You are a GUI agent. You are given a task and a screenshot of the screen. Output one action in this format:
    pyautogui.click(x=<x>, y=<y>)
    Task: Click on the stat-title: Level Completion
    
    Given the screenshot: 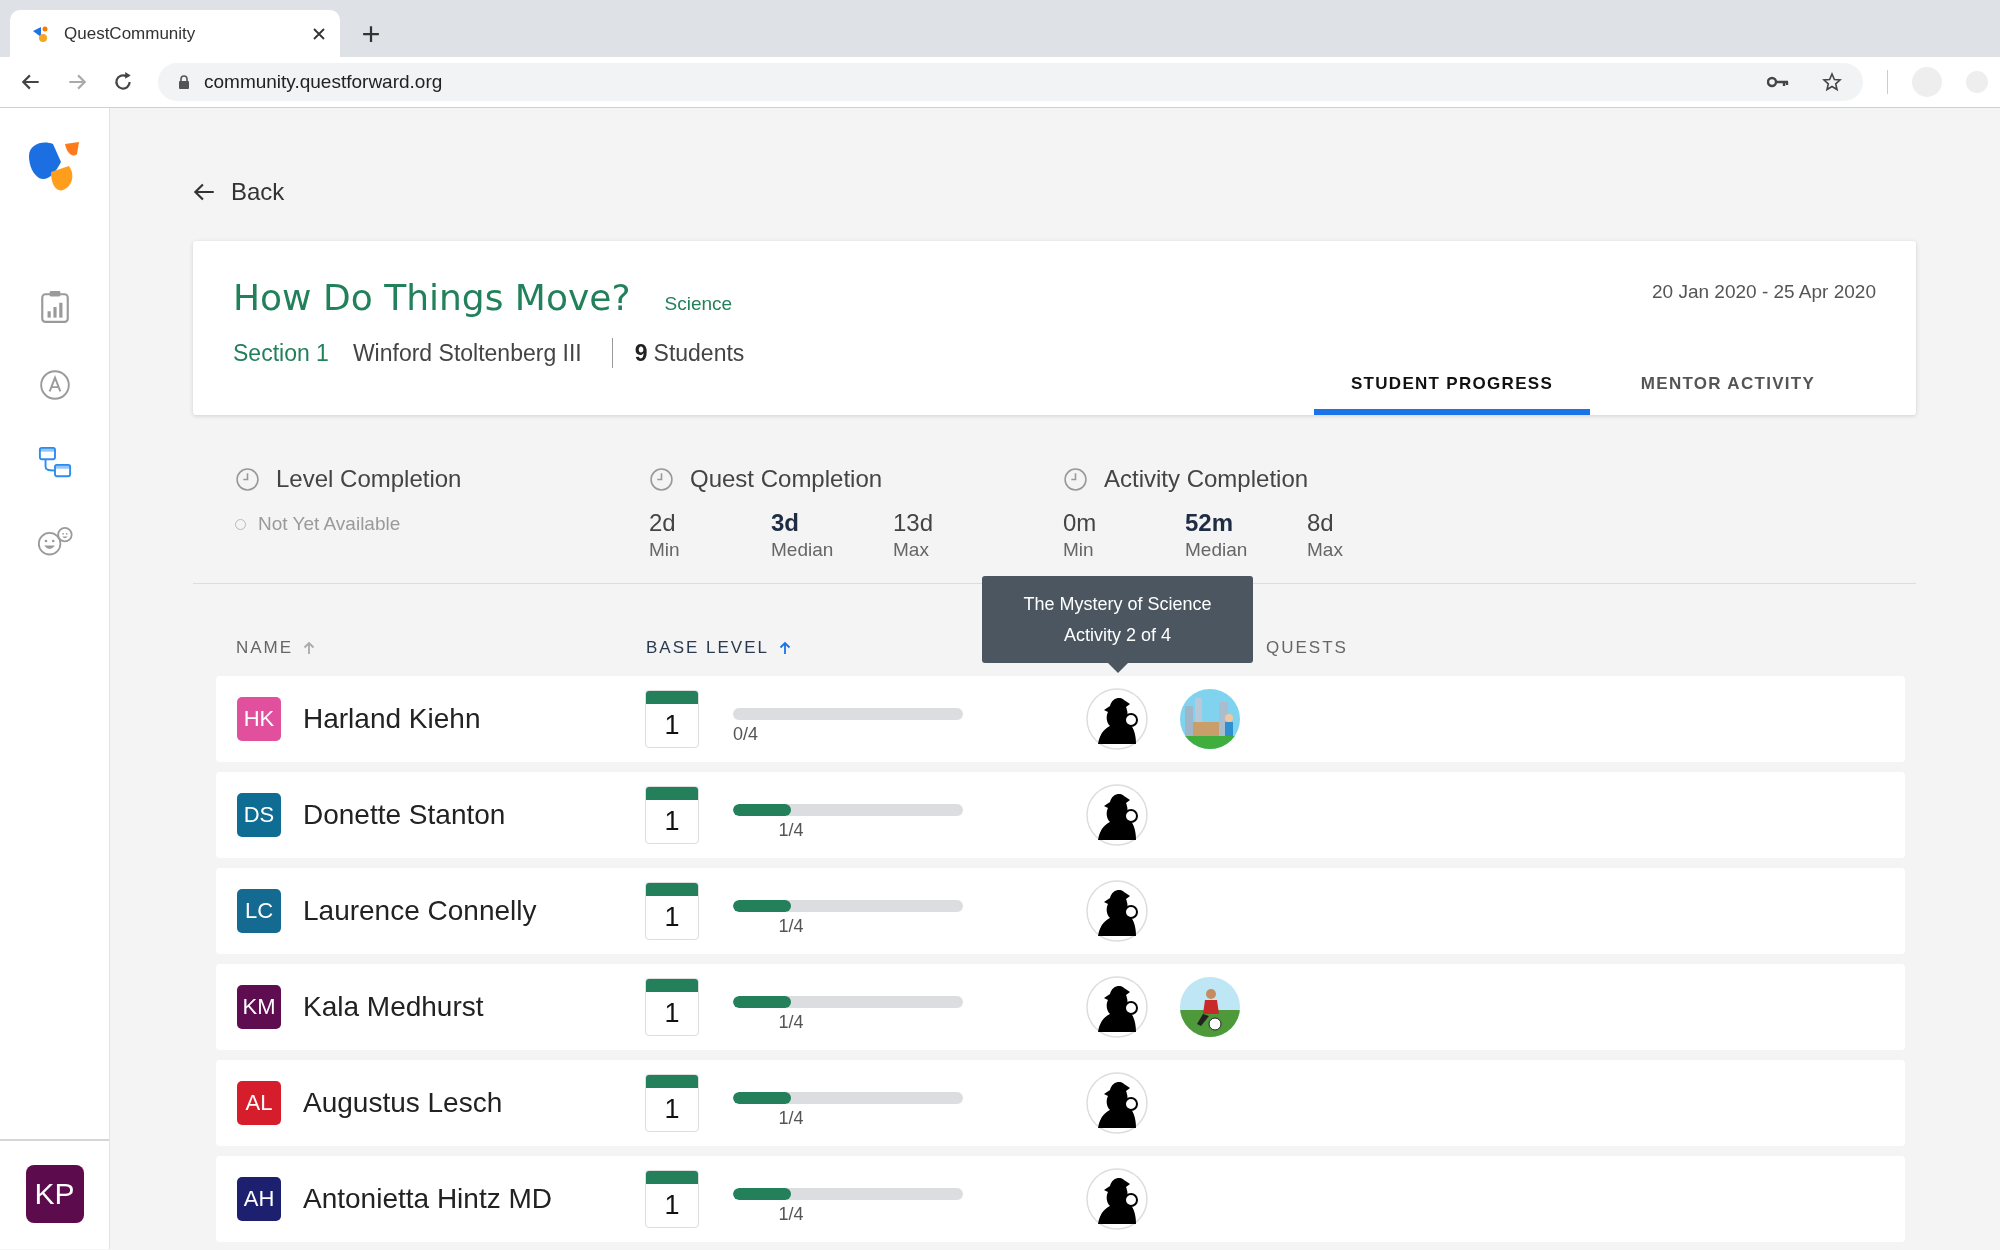 What is the action you would take?
    pyautogui.click(x=369, y=479)
    